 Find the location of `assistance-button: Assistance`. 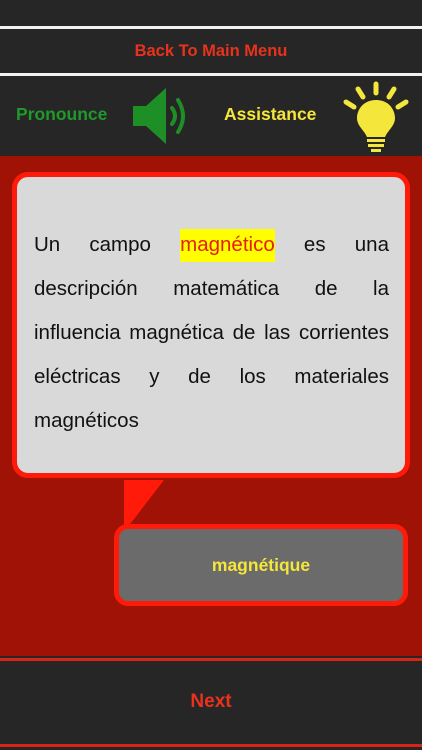

assistance-button: Assistance is located at coordinates (270, 114).